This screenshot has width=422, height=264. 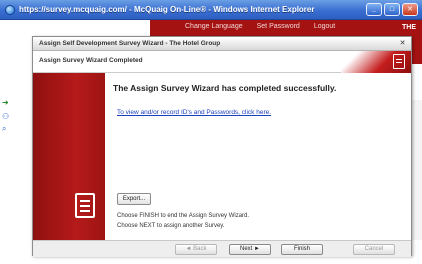 I want to click on finish-button: Finish, so click(x=302, y=249).